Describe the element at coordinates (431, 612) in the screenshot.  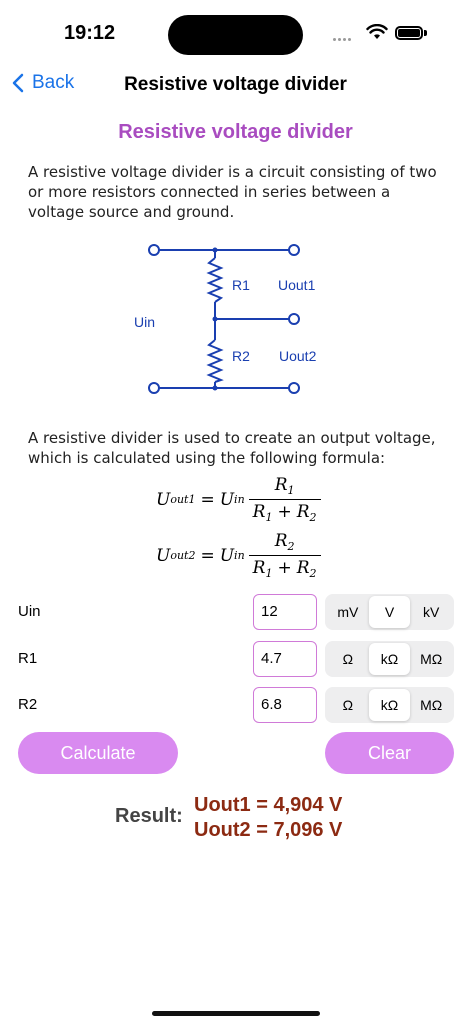
I see `unit-option-kv: kV` at that location.